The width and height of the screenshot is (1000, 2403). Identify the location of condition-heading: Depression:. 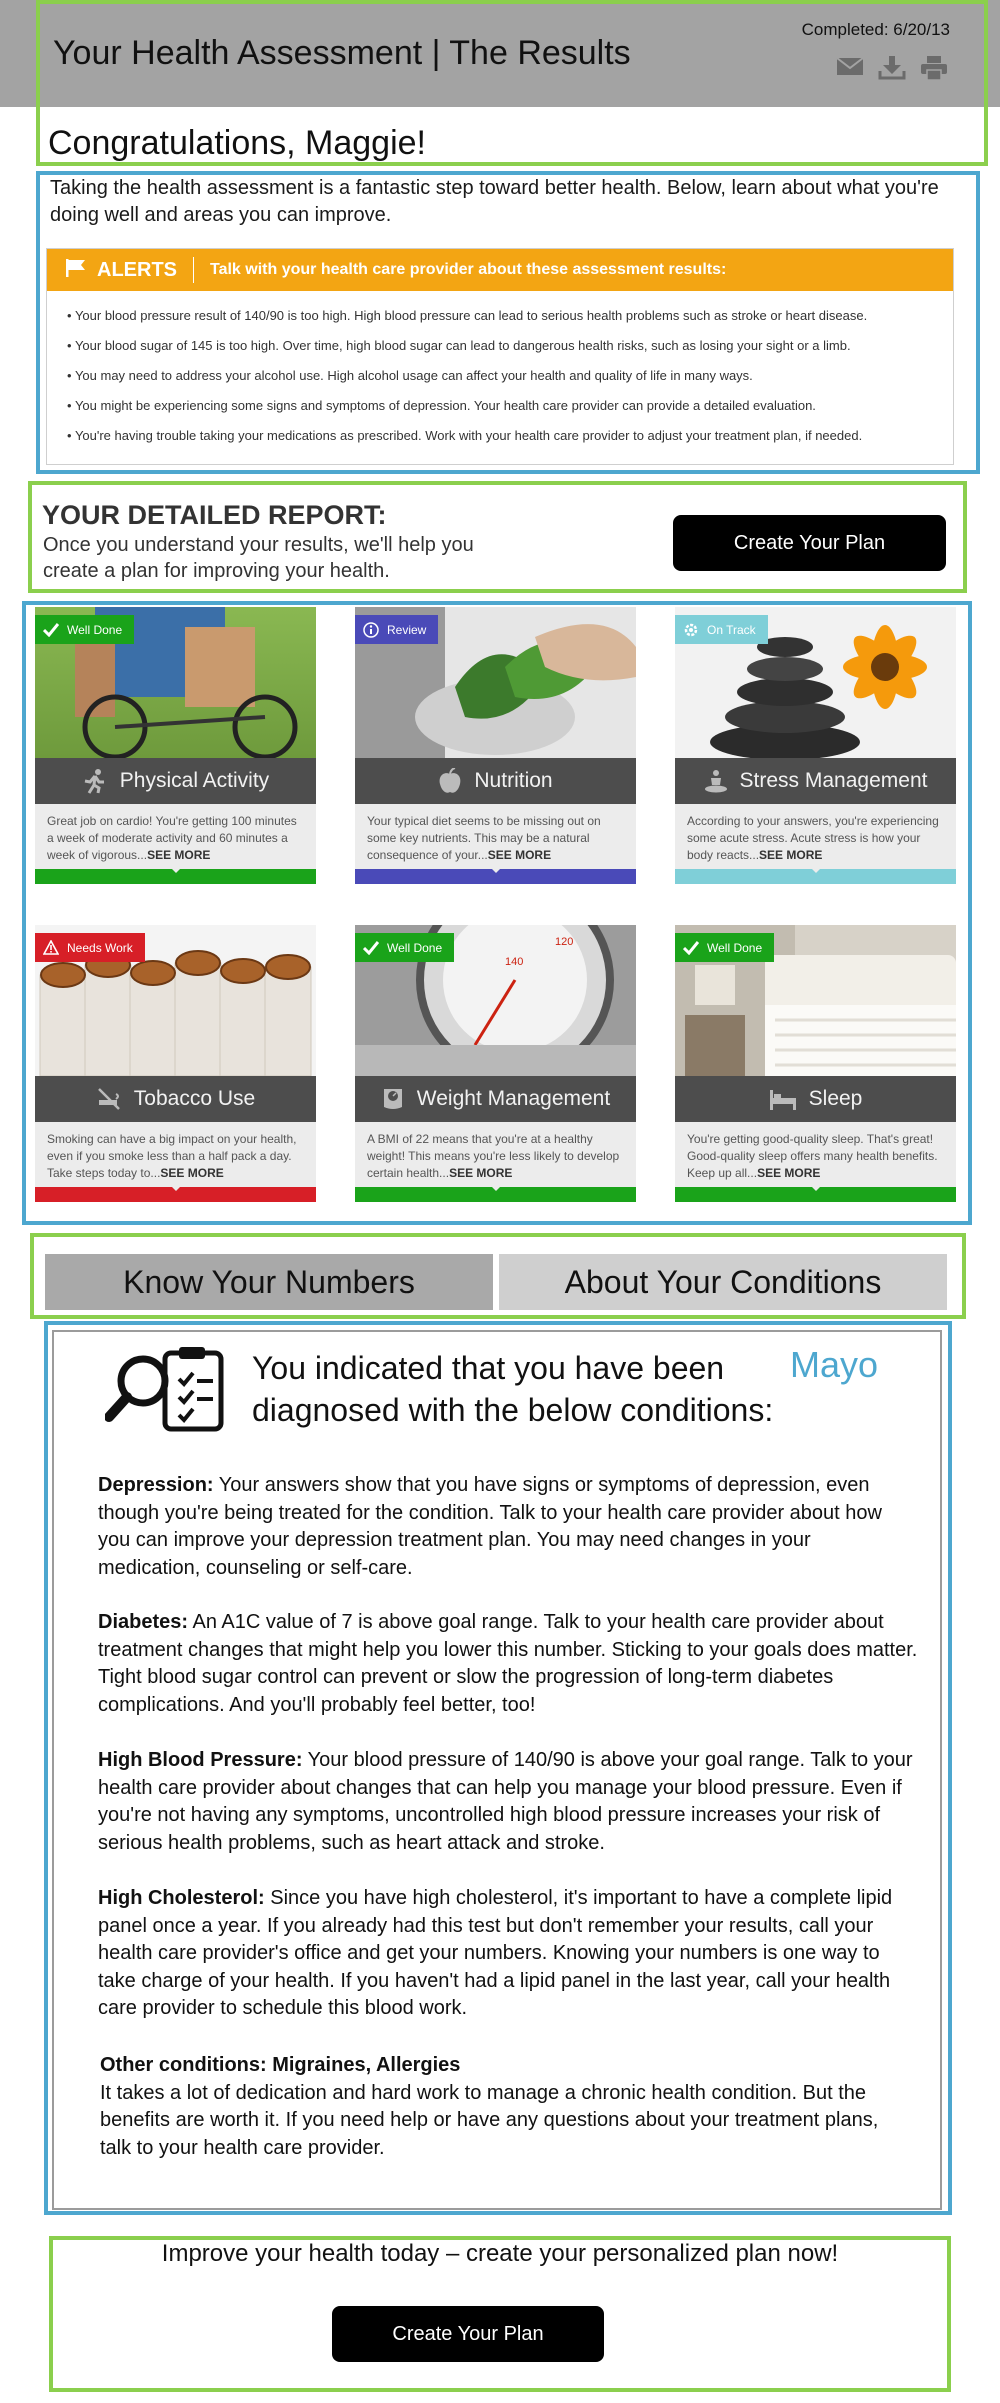
(156, 1485).